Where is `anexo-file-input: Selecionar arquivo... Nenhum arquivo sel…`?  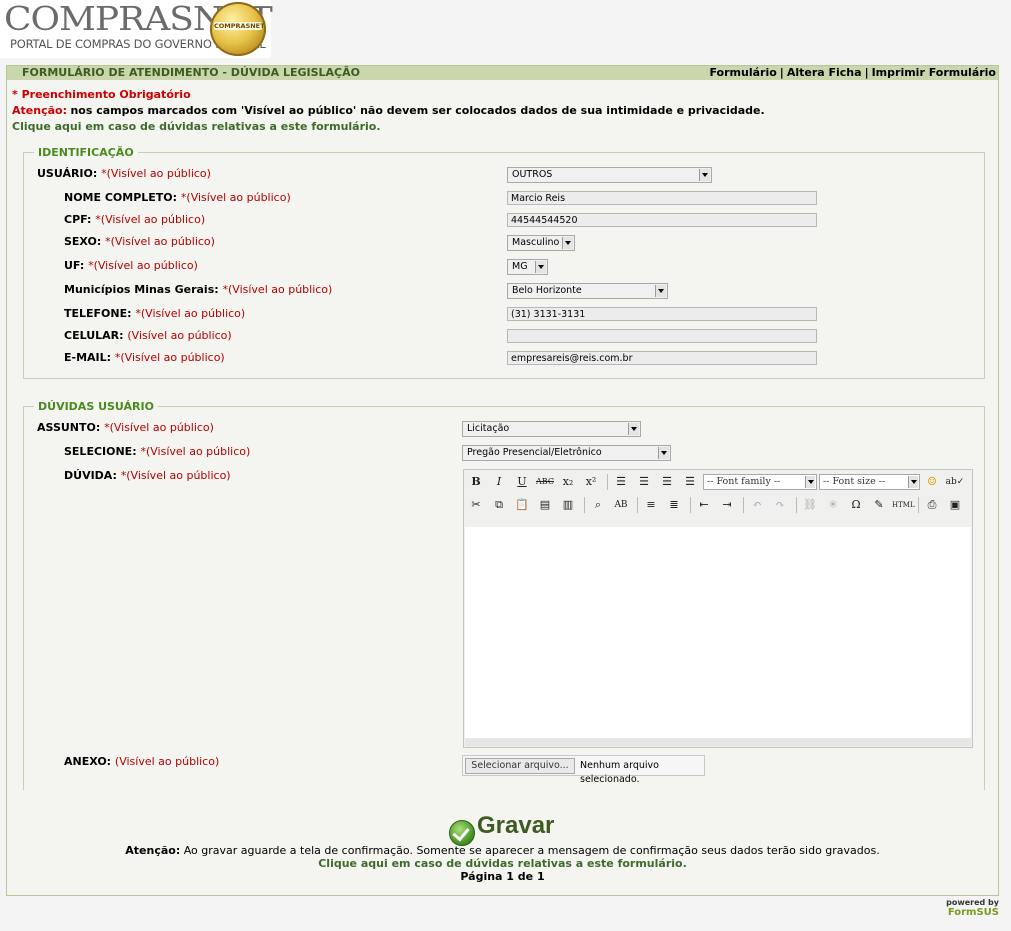 anexo-file-input: Selecionar arquivo... Nenhum arquivo sel… is located at coordinates (583, 770).